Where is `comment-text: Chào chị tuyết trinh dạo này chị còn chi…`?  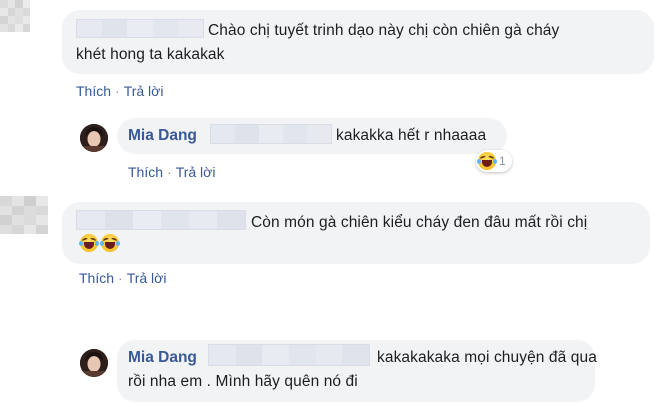 comment-text: Chào chị tuyết trinh dạo này chị còn chi… is located at coordinates (384, 30).